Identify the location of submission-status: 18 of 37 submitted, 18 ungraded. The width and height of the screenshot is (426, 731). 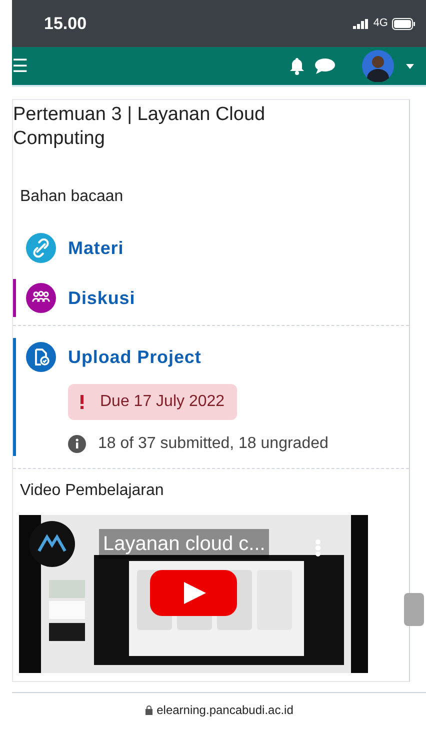
(213, 444).